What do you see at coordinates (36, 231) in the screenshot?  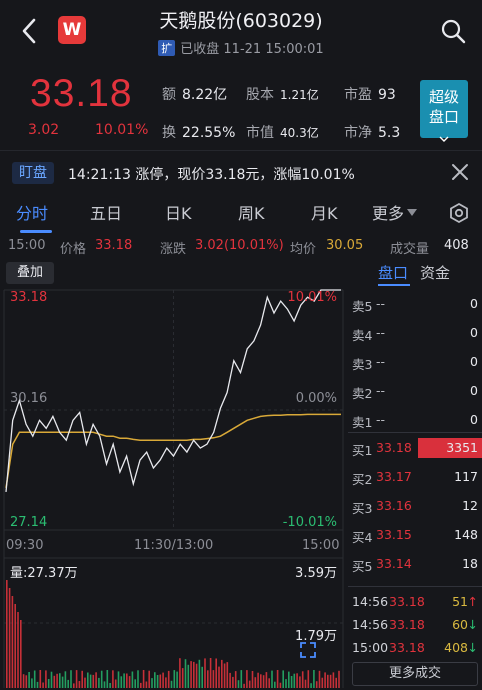 I see `active-tab-indicator` at bounding box center [36, 231].